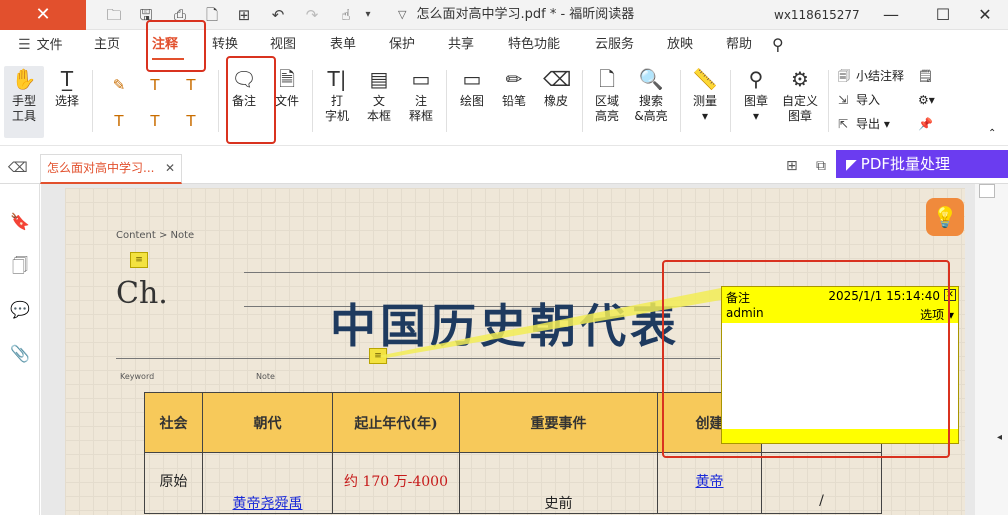 Image resolution: width=1008 pixels, height=515 pixels. I want to click on note-popup-label: 备注, so click(738, 298).